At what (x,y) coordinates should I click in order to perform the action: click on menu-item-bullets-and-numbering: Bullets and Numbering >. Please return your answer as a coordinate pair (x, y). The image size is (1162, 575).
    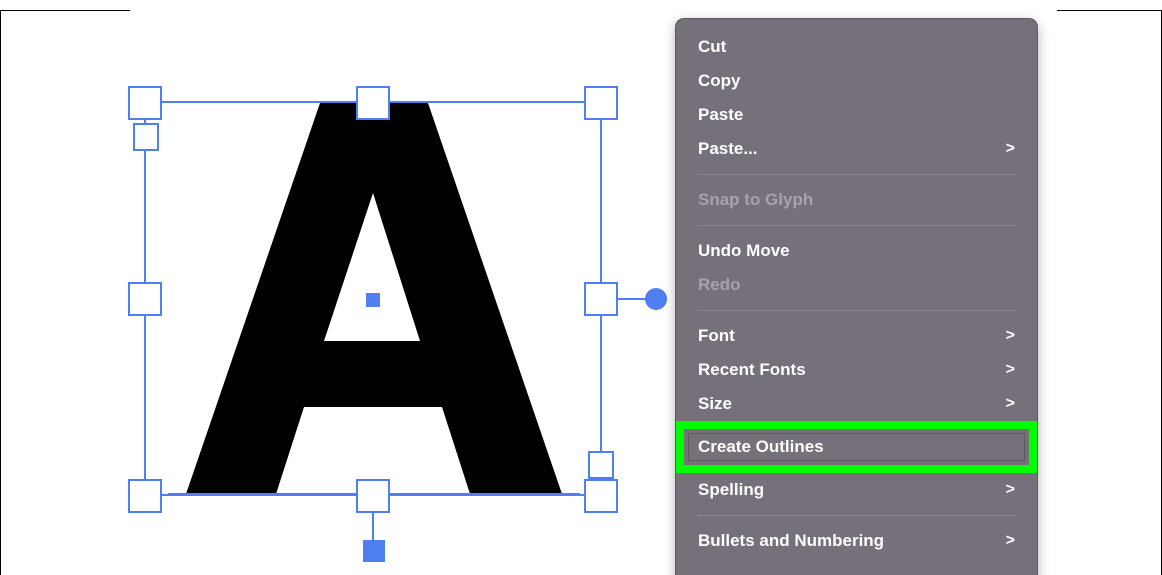
    Looking at the image, I should click on (856, 541).